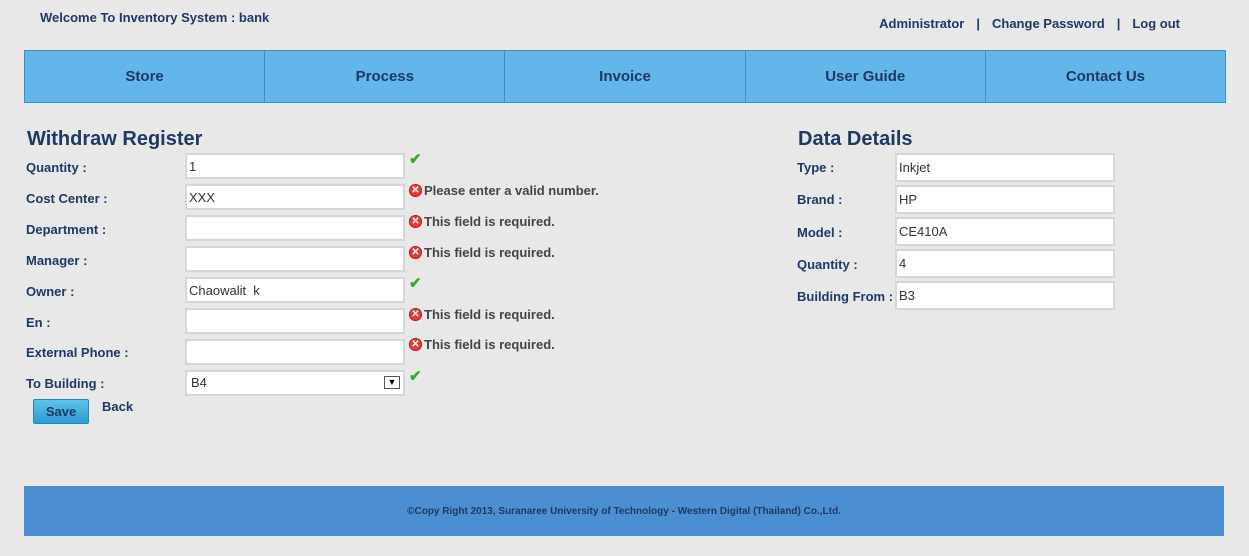 The width and height of the screenshot is (1249, 556). I want to click on department-label: Department :, so click(66, 229).